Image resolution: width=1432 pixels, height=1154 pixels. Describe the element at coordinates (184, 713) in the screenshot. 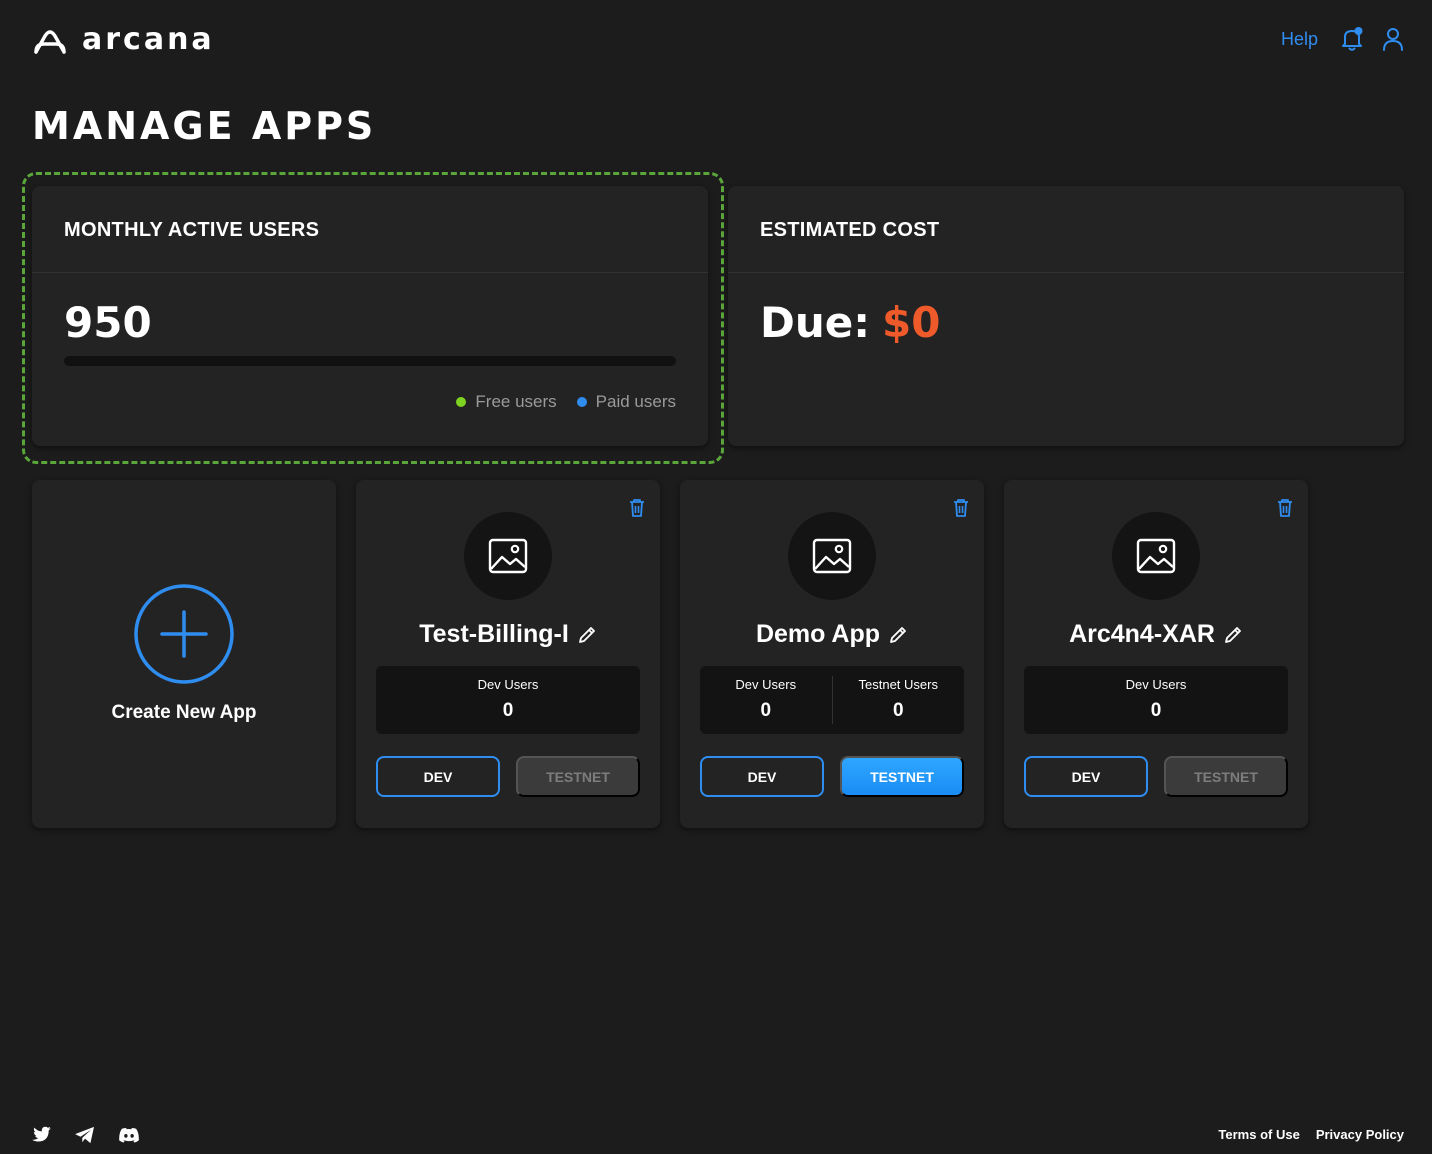

I see `create-new-app-label: Create New App` at that location.